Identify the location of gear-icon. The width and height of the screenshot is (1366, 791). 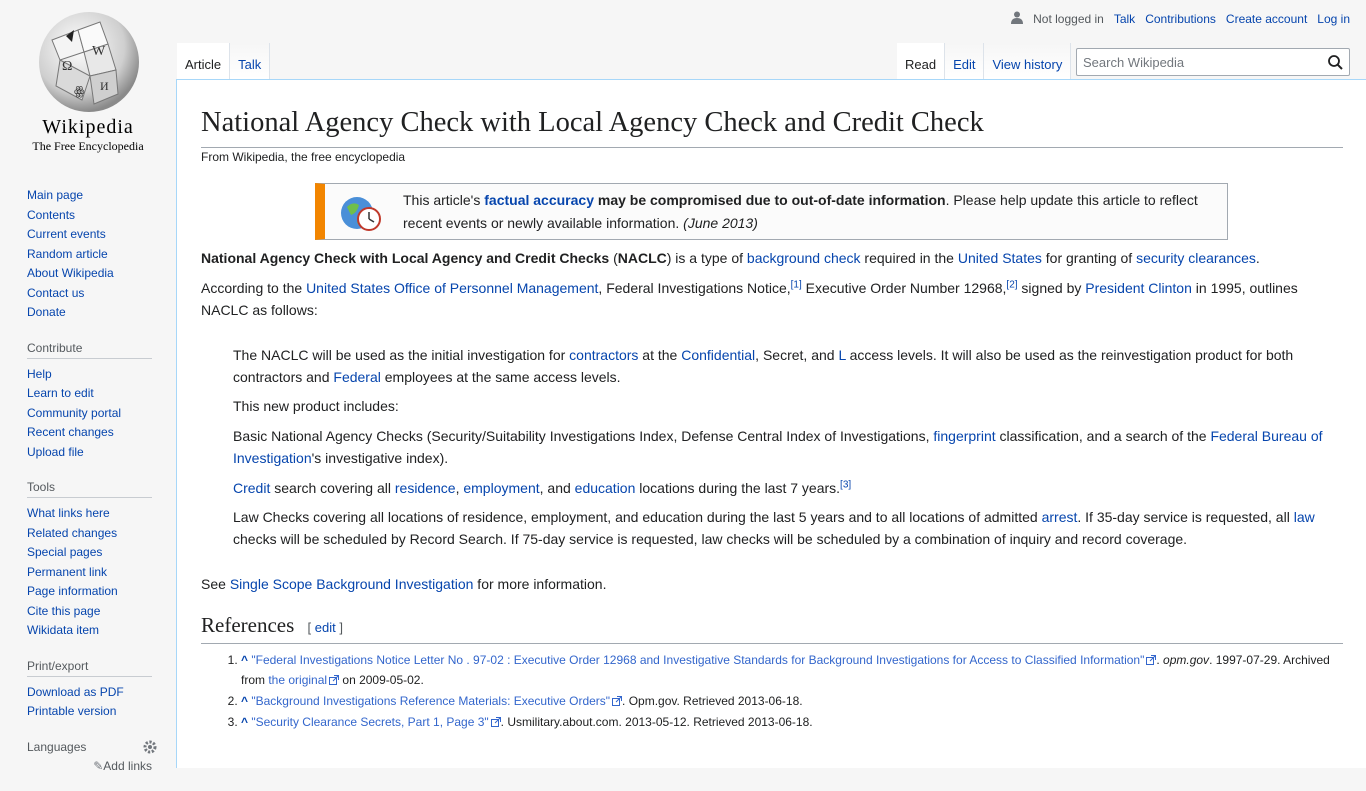
(150, 748).